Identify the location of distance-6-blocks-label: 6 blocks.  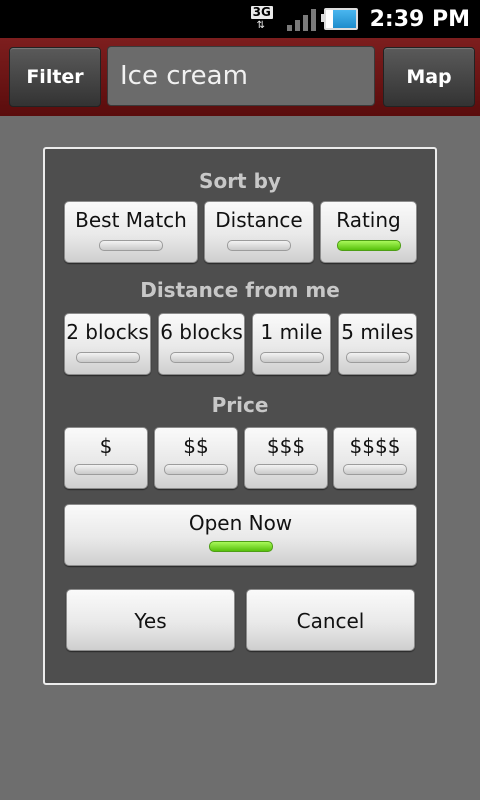
(201, 332).